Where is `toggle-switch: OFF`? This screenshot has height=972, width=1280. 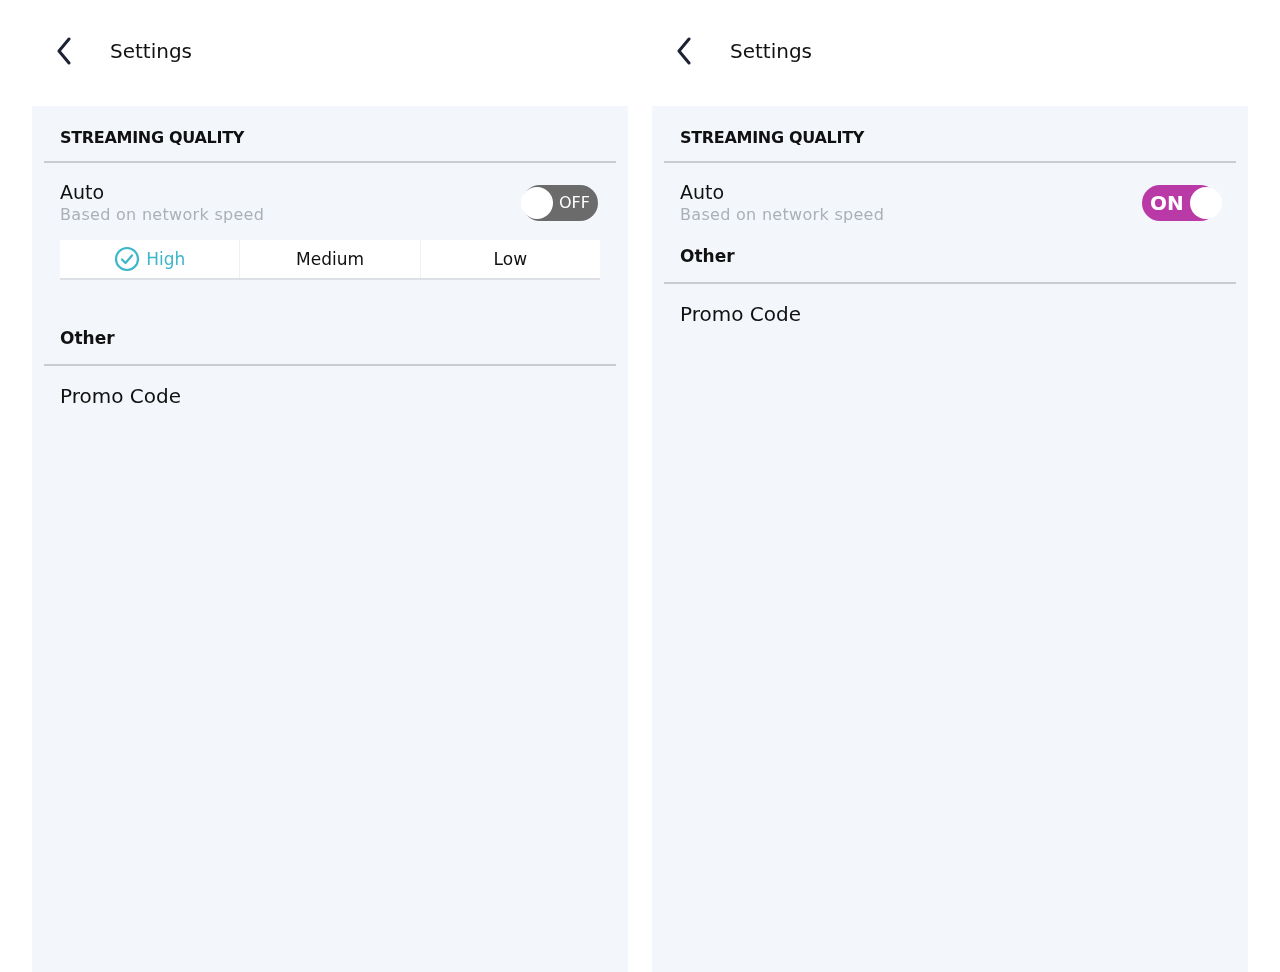
toggle-switch: OFF is located at coordinates (560, 202).